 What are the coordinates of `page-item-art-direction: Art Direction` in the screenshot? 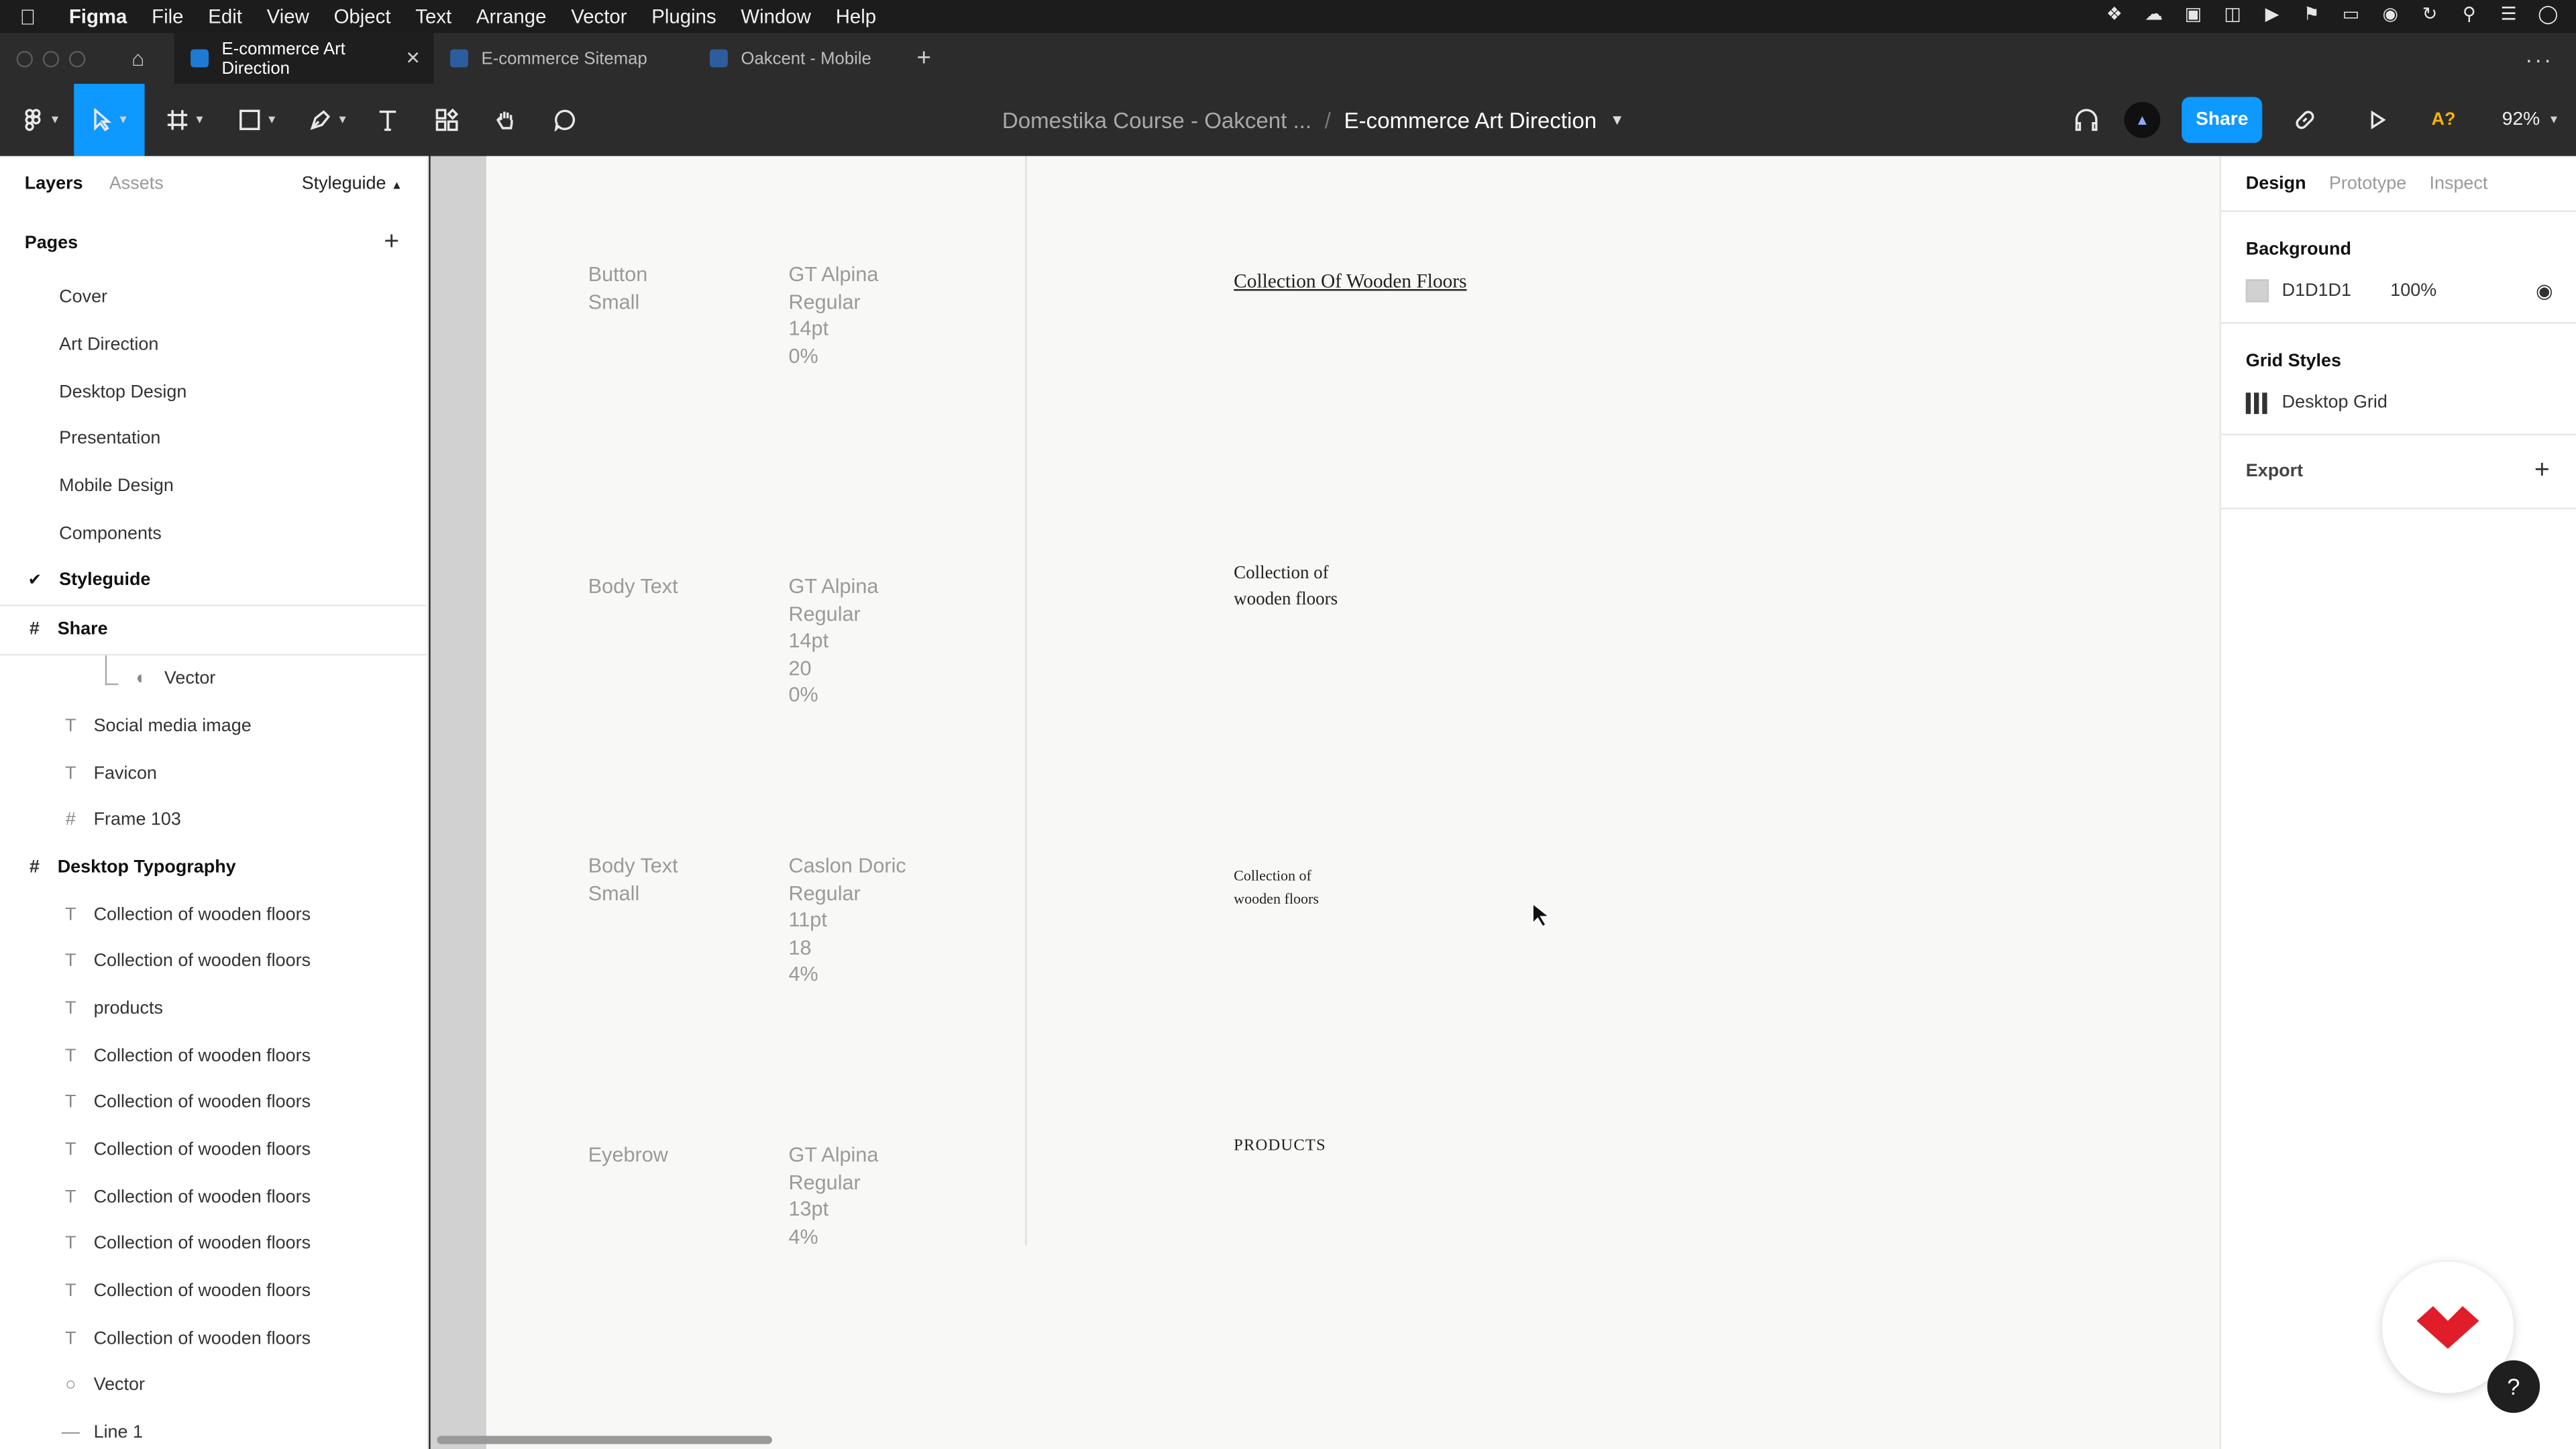 It's located at (213, 344).